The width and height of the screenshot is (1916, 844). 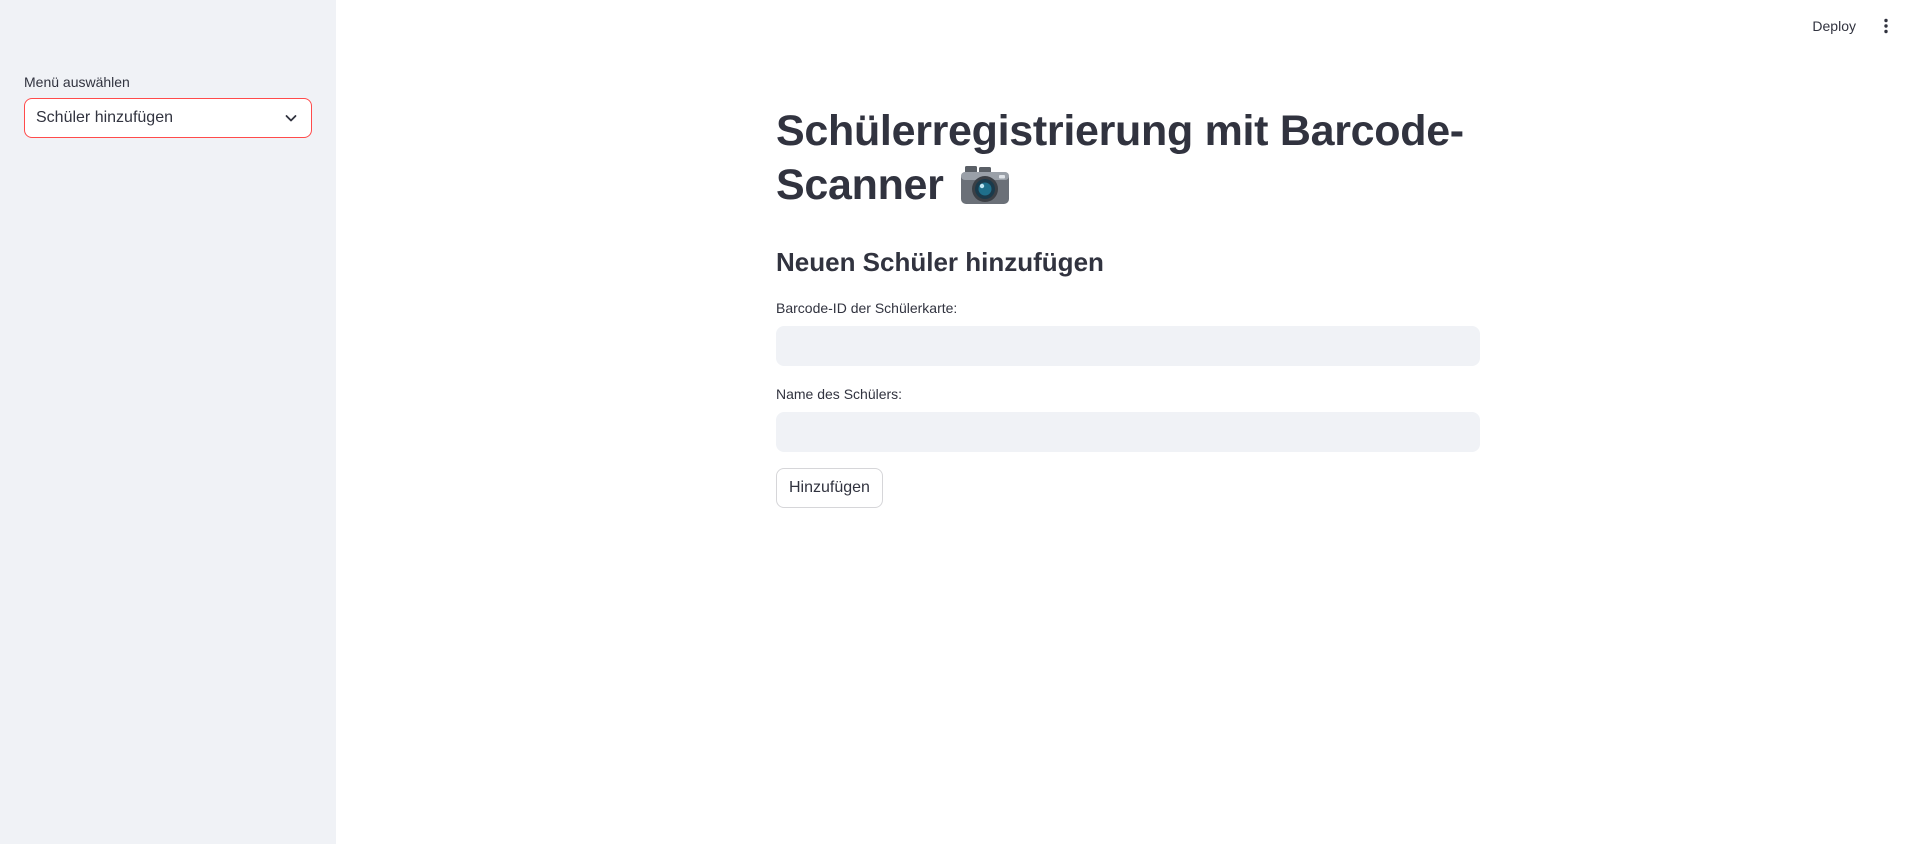 I want to click on student-name-field-label: Name des Schülers:, so click(x=839, y=394).